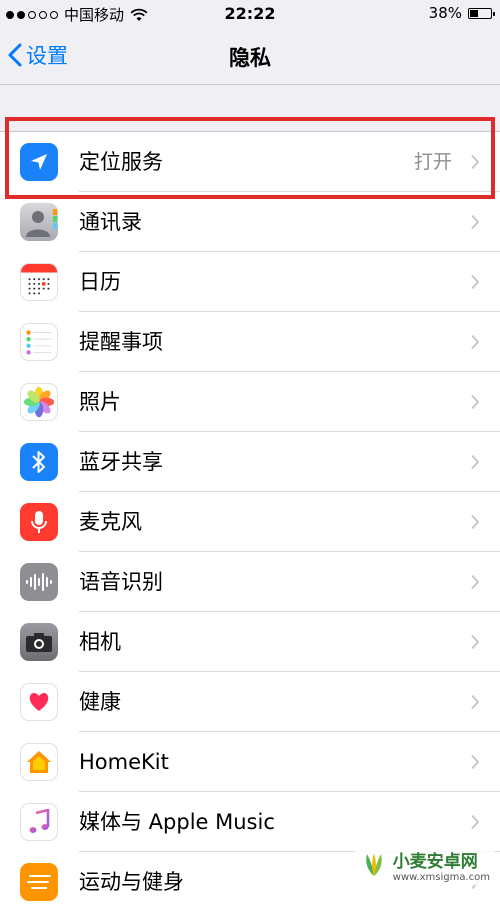 This screenshot has width=500, height=912. Describe the element at coordinates (250, 282) in the screenshot. I see `row-calendar: 日历` at that location.